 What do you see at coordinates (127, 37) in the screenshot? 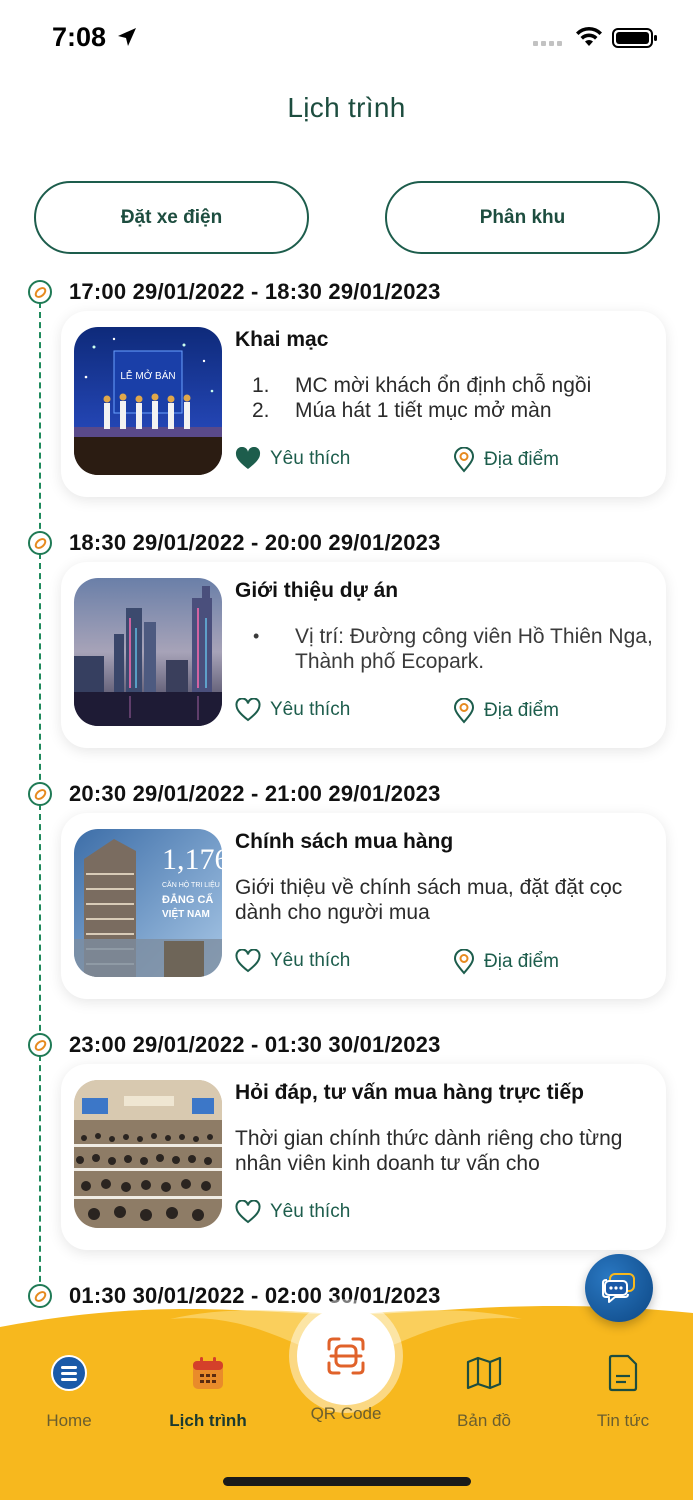
I see `location-arrow-icon` at bounding box center [127, 37].